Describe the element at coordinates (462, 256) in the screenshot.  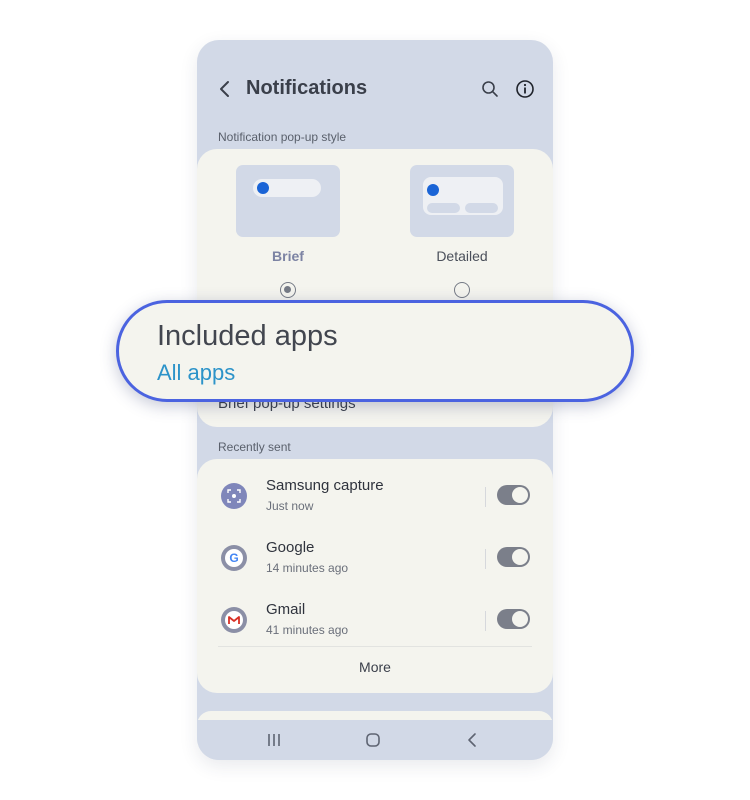
I see `detailed-option-label: Detailed` at that location.